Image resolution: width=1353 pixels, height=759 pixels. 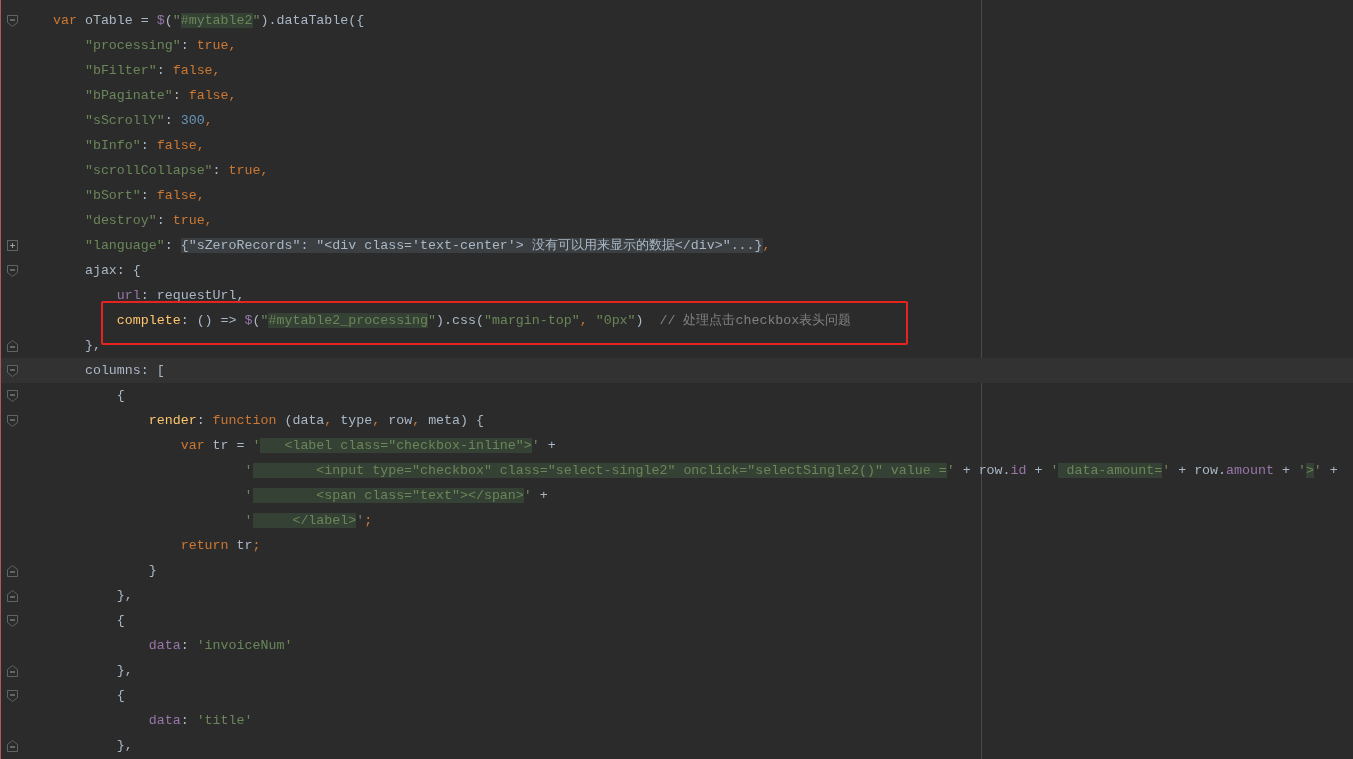 What do you see at coordinates (160, 46) in the screenshot?
I see `code-line: "processing": true,` at bounding box center [160, 46].